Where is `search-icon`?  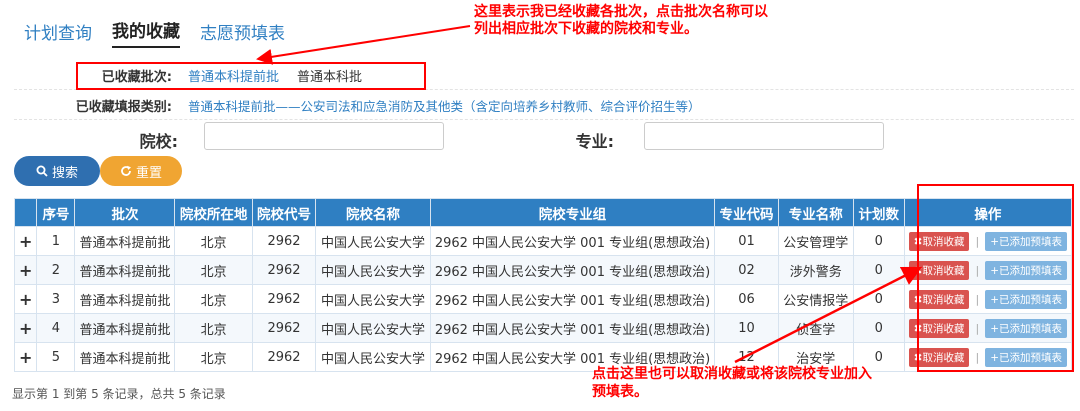 search-icon is located at coordinates (42, 171).